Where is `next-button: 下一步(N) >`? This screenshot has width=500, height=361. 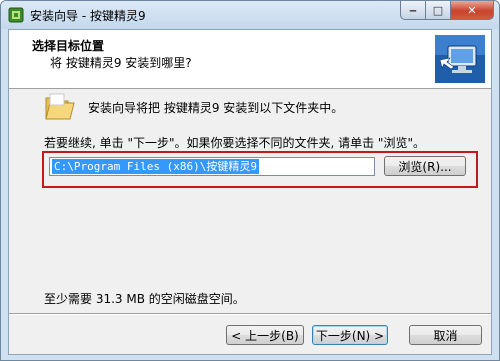 next-button: 下一步(N) > is located at coordinates (350, 335).